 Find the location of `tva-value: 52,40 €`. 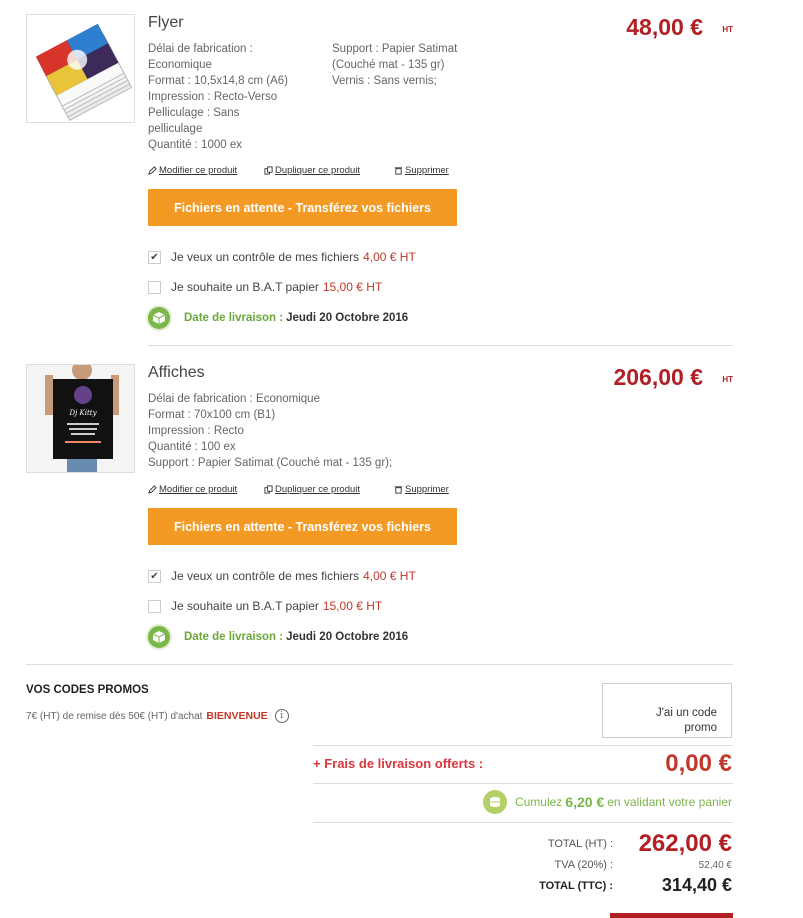

tva-value: 52,40 € is located at coordinates (715, 865).